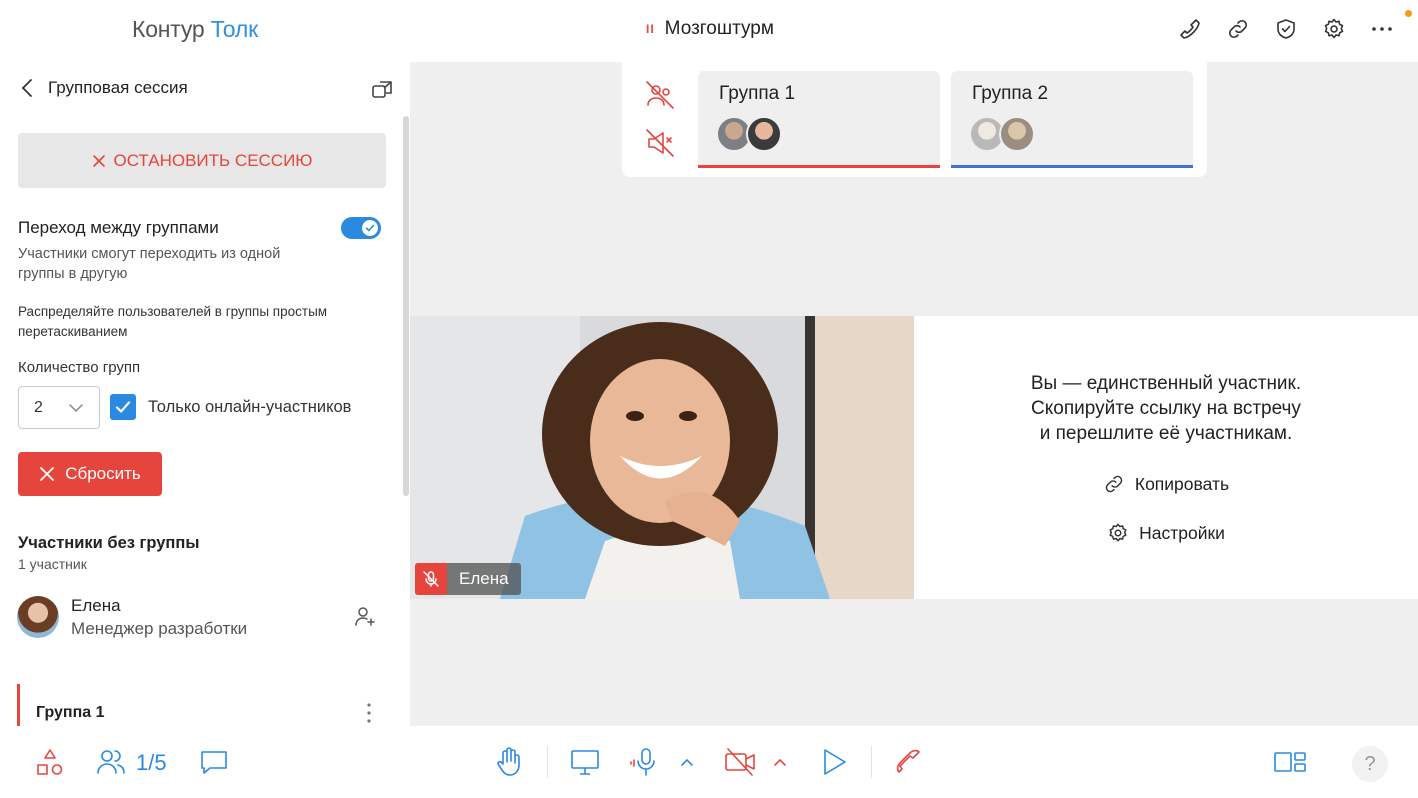 The width and height of the screenshot is (1418, 798). What do you see at coordinates (1182, 532) in the screenshot?
I see `settings-label: Настройки` at bounding box center [1182, 532].